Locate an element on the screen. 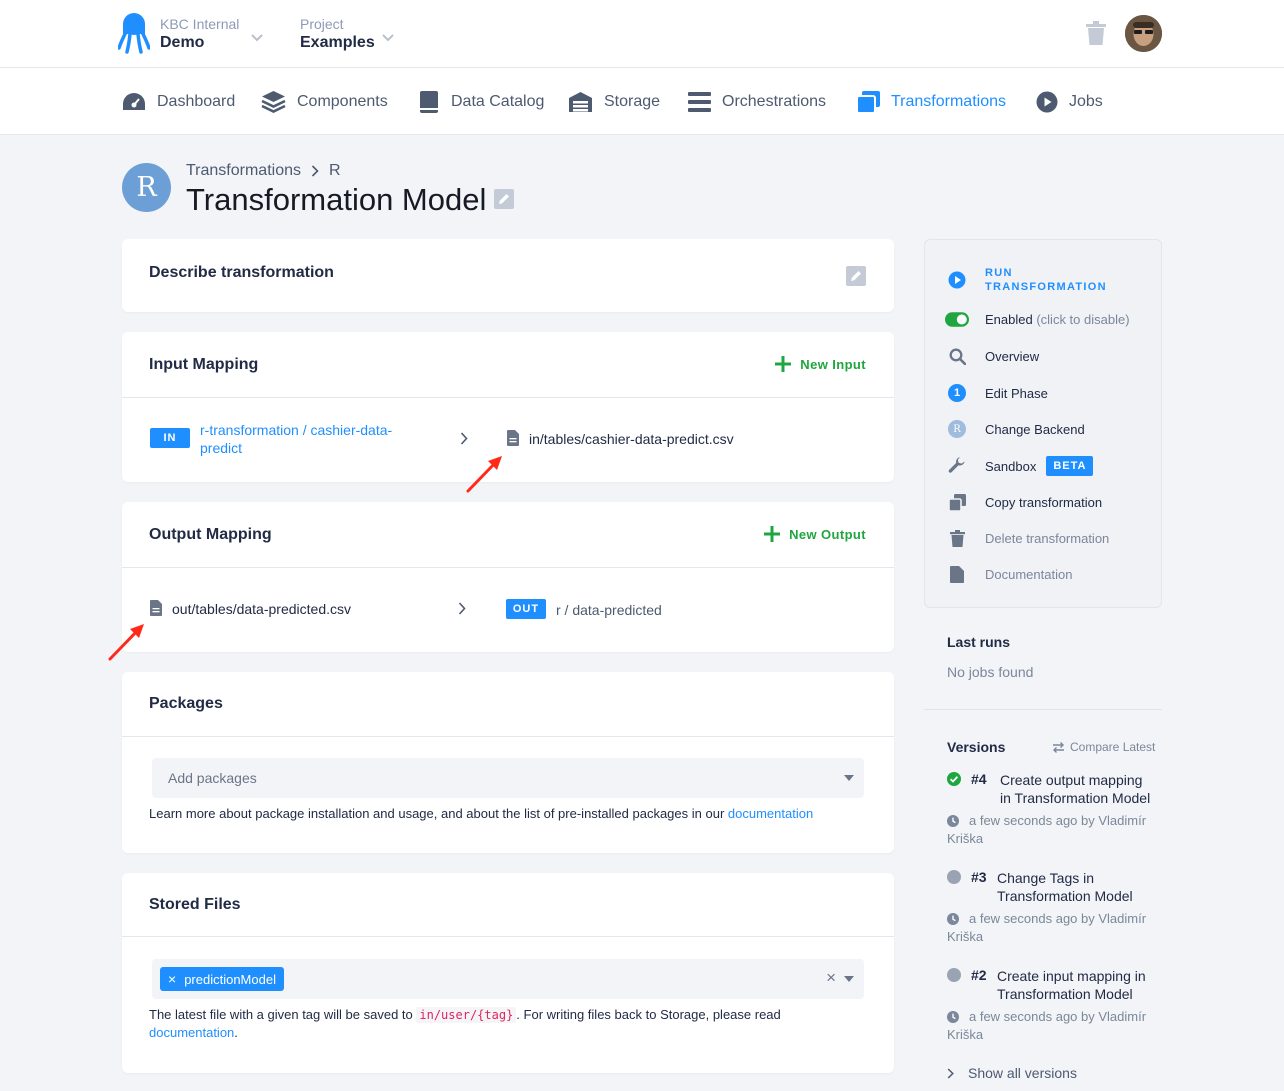 The height and width of the screenshot is (1091, 1284). packages-placeholder: Add packages is located at coordinates (212, 778).